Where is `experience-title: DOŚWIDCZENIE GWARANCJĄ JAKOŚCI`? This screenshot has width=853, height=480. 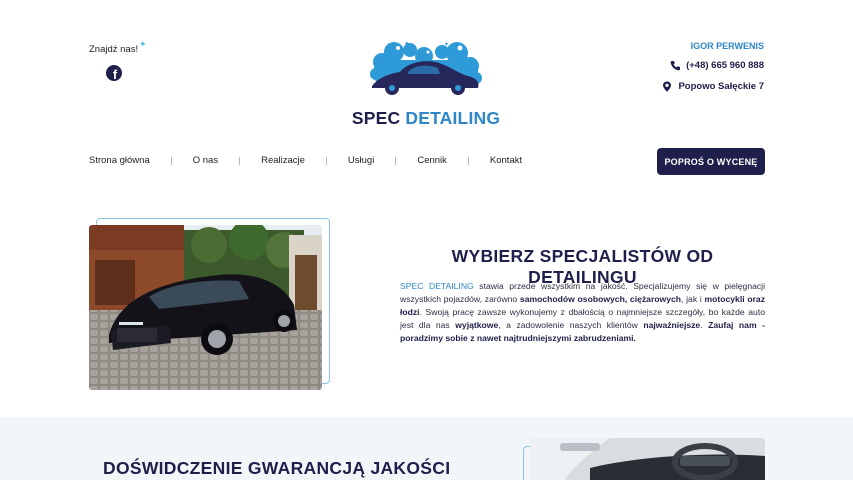
experience-title: DOŚWIDCZENIE GWARANCJĄ JAKOŚCI is located at coordinates (277, 468).